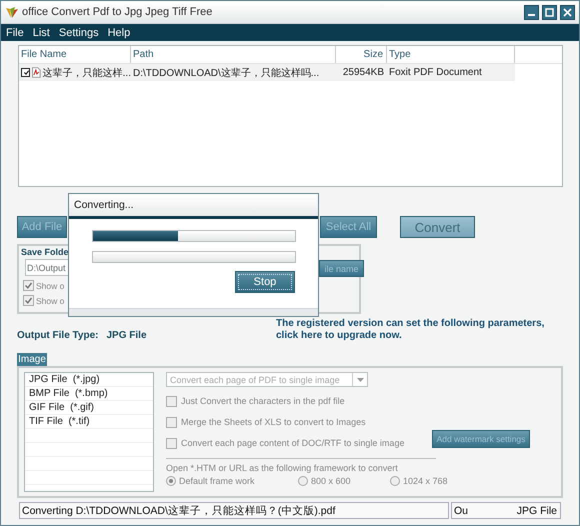 The width and height of the screenshot is (580, 526). Describe the element at coordinates (48, 267) in the screenshot. I see `folder-path-field: D:\Output` at that location.